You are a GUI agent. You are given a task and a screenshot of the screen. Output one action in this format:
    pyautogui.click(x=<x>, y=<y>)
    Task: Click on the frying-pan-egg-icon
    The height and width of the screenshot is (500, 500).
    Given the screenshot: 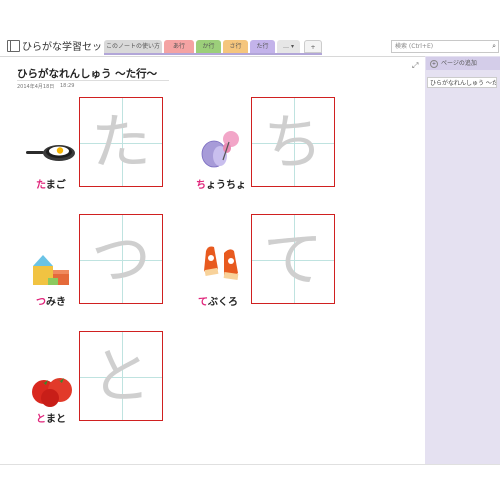 What is the action you would take?
    pyautogui.click(x=50, y=153)
    